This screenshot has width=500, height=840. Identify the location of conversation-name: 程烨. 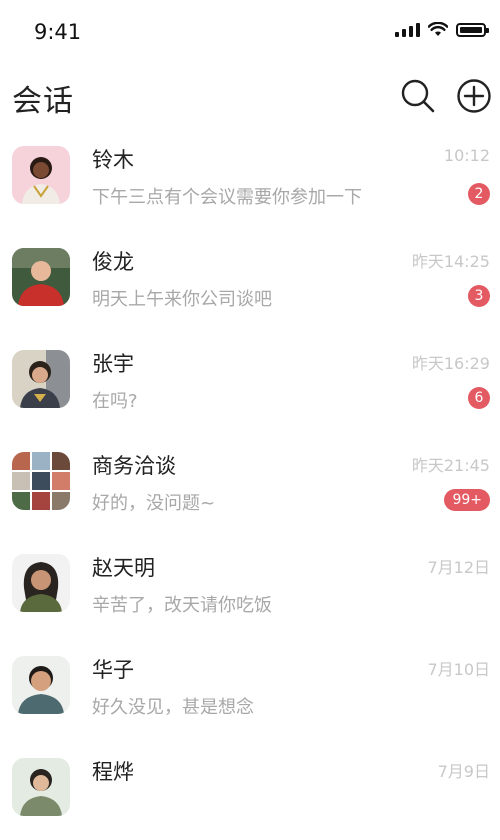
(113, 772).